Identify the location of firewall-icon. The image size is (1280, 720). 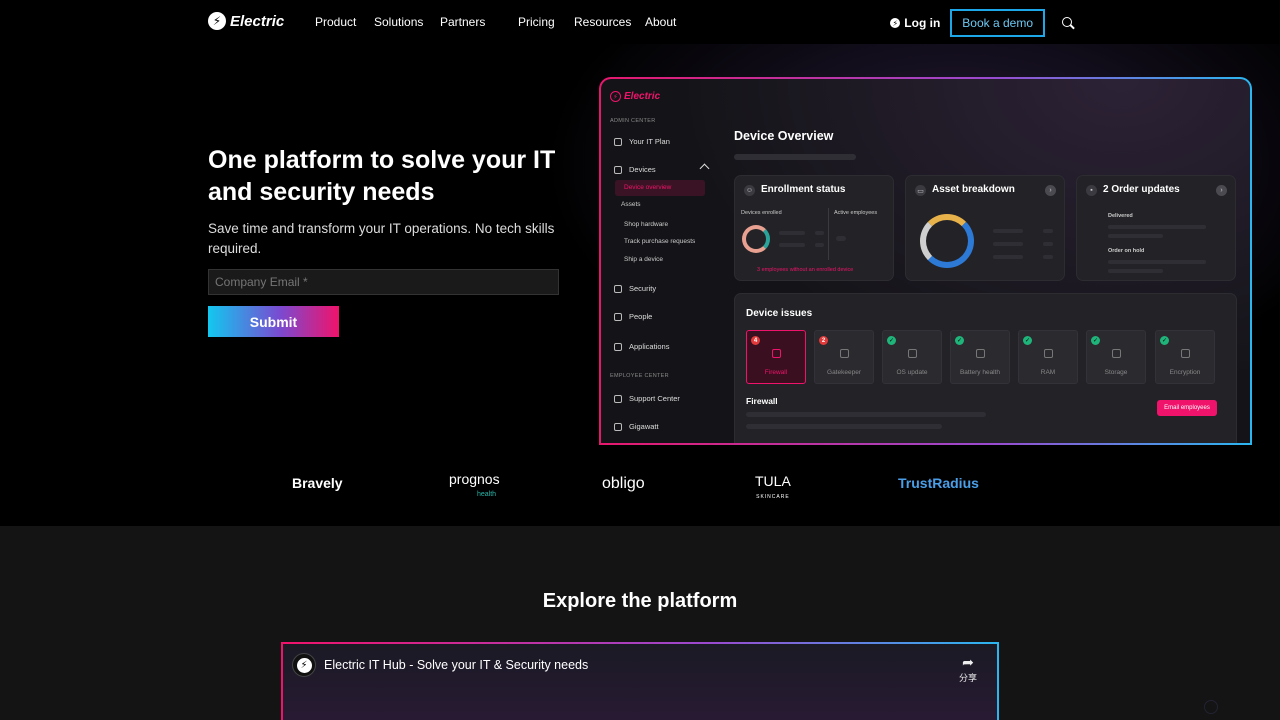
(776, 353).